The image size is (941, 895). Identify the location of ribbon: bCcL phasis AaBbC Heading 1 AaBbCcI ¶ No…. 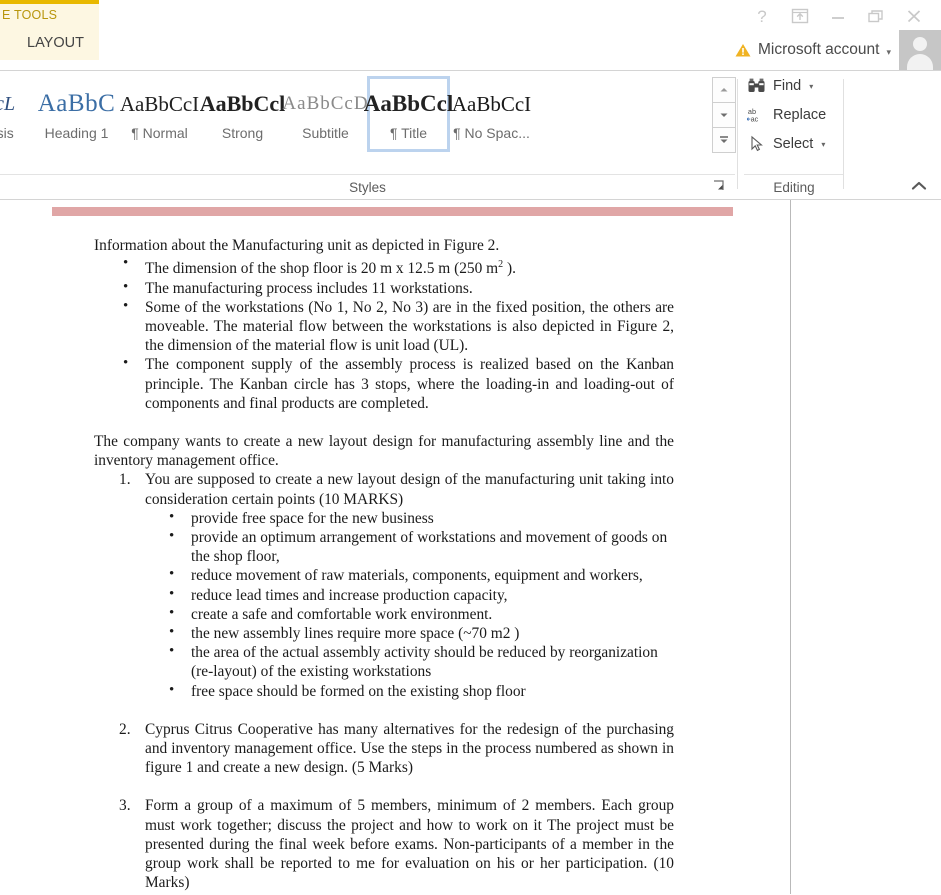
(470, 135).